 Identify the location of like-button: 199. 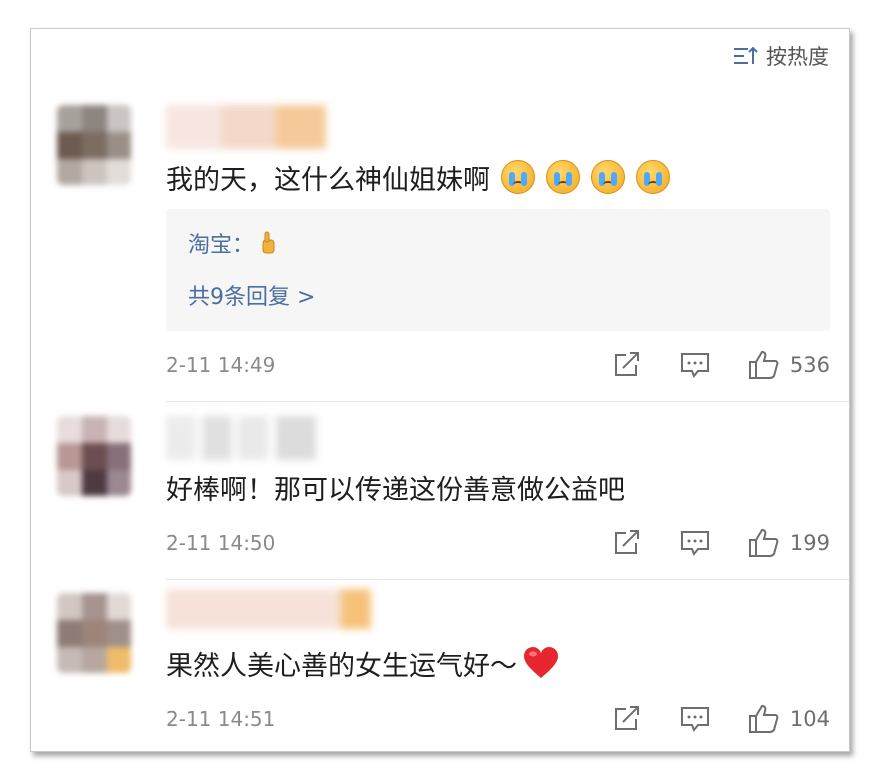
(789, 543).